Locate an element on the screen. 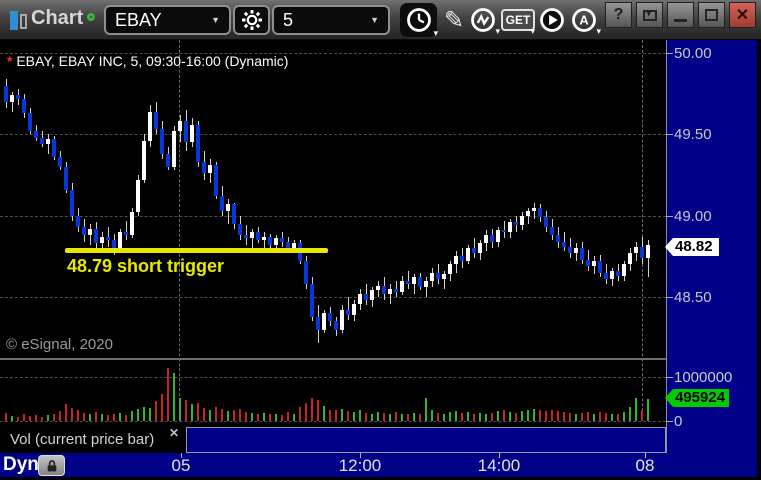 This screenshot has width=761, height=480. pane-divider is located at coordinates (333, 359).